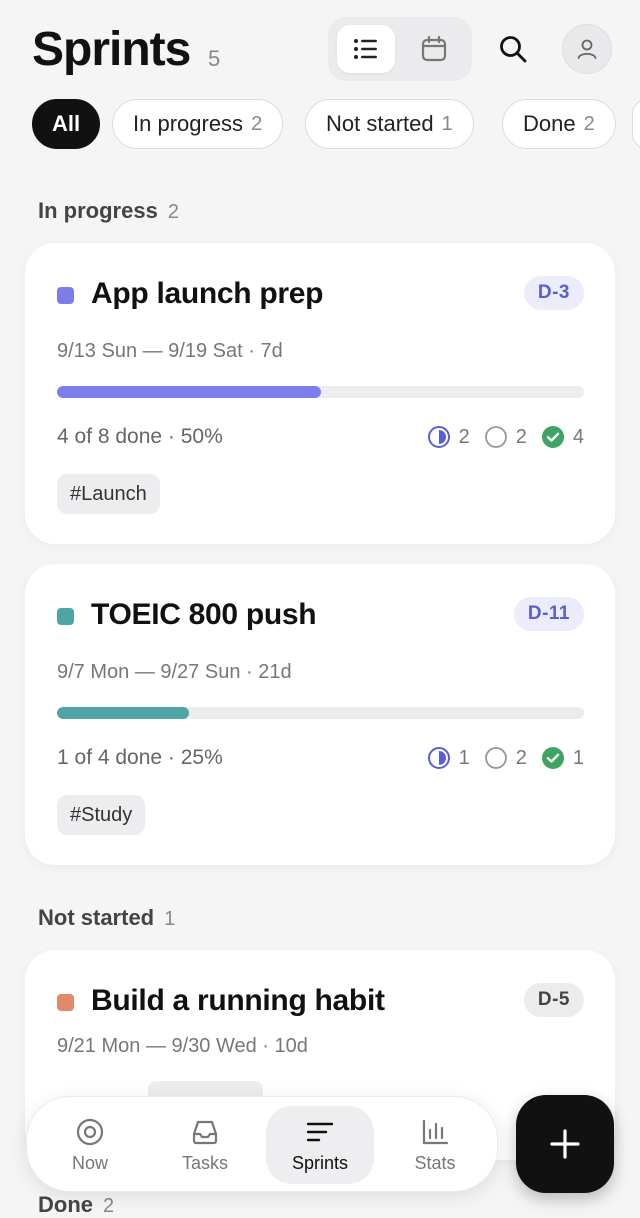 Image resolution: width=640 pixels, height=1218 pixels. I want to click on list-icon, so click(365, 49).